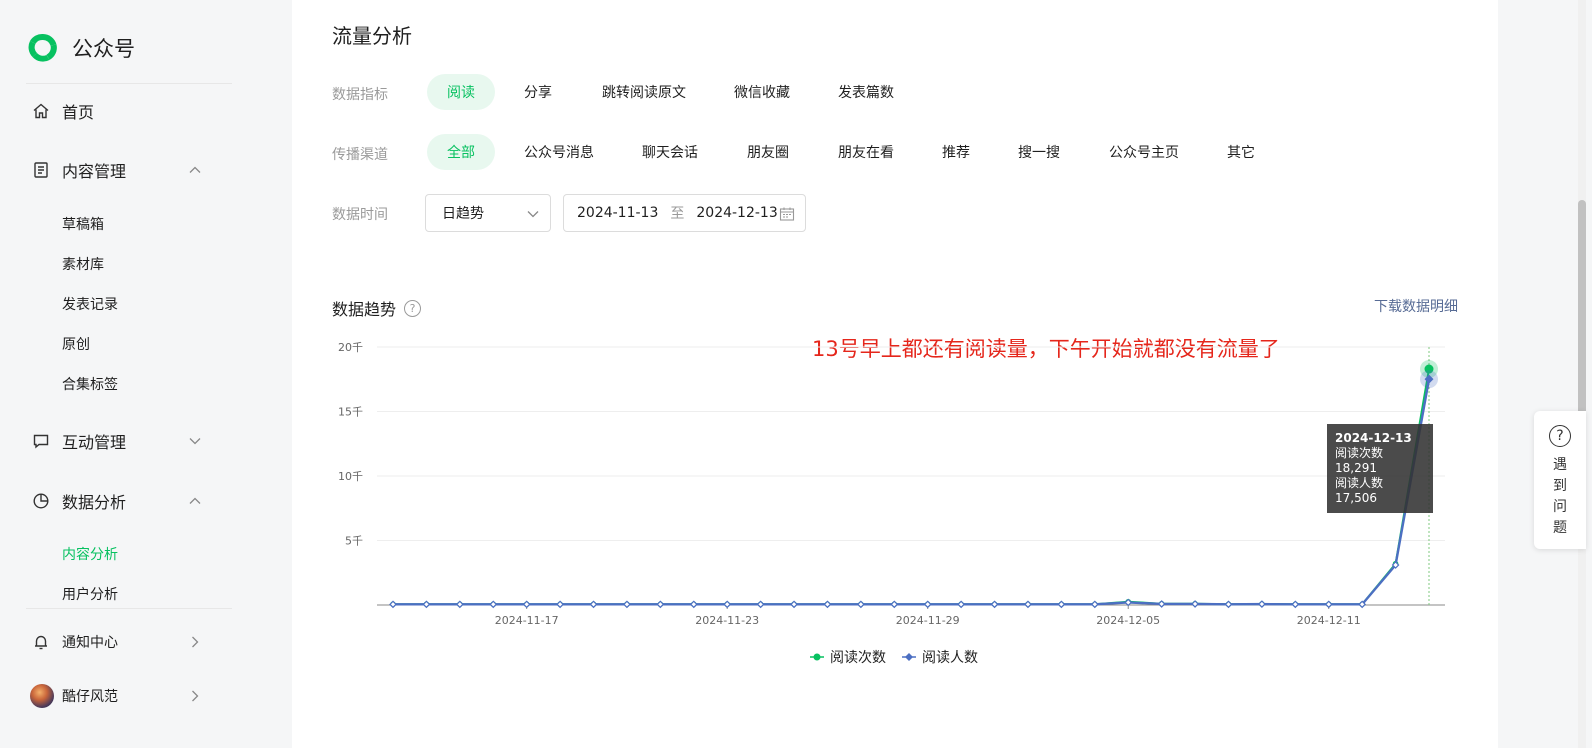 This screenshot has width=1592, height=748. Describe the element at coordinates (41, 642) in the screenshot. I see `bell-icon` at that location.